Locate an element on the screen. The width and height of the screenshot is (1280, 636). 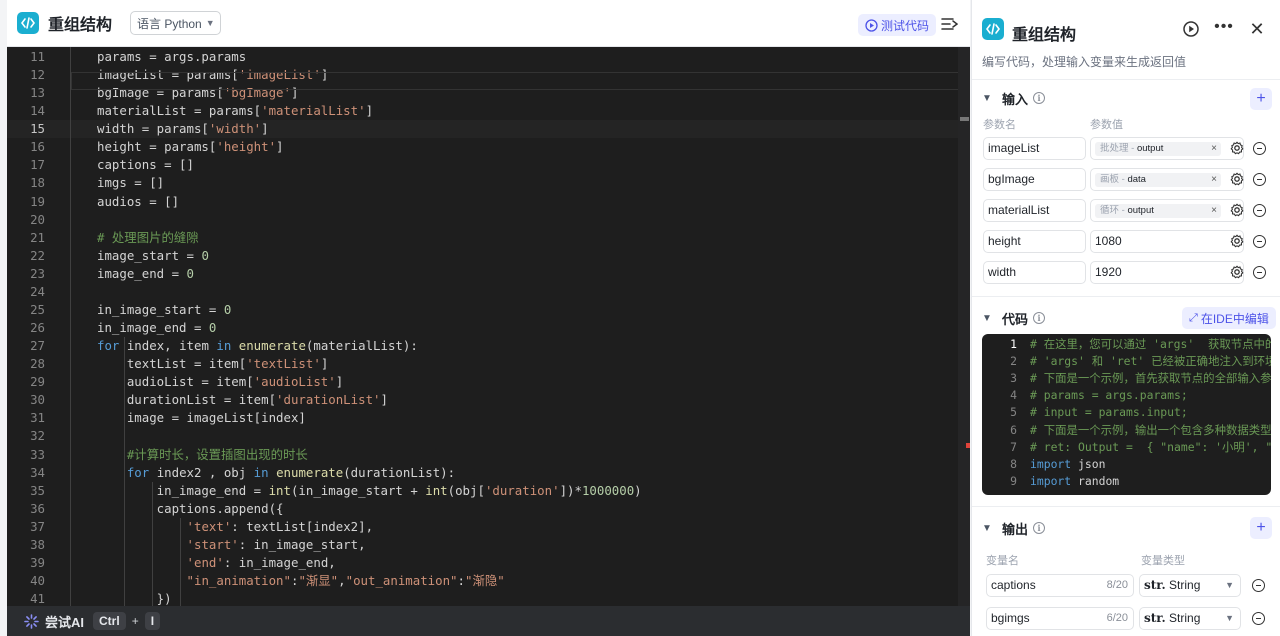
output-name-input: captions 8/20 is located at coordinates (1060, 585).